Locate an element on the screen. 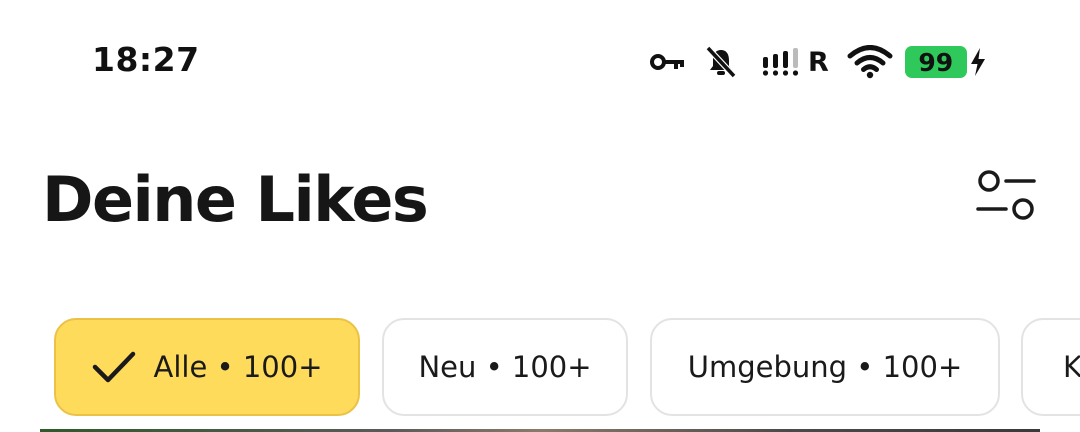 The width and height of the screenshot is (1080, 432). chip-umgebung: Umgebung • 100+ is located at coordinates (825, 367).